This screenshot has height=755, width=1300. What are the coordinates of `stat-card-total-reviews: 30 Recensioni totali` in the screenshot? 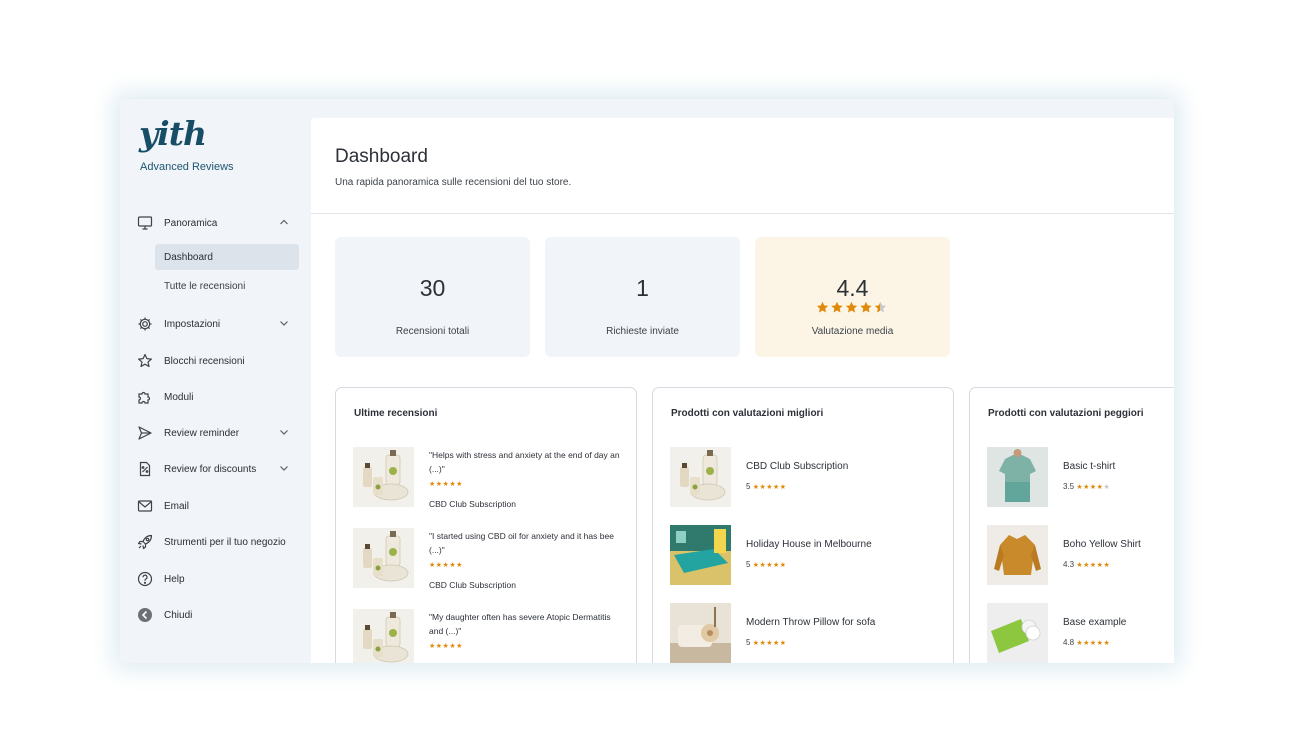 It's located at (432, 297).